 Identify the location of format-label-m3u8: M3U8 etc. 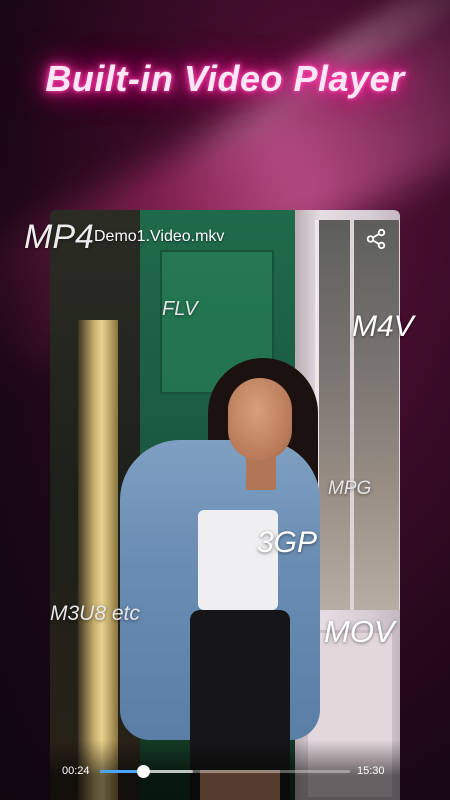
(95, 613).